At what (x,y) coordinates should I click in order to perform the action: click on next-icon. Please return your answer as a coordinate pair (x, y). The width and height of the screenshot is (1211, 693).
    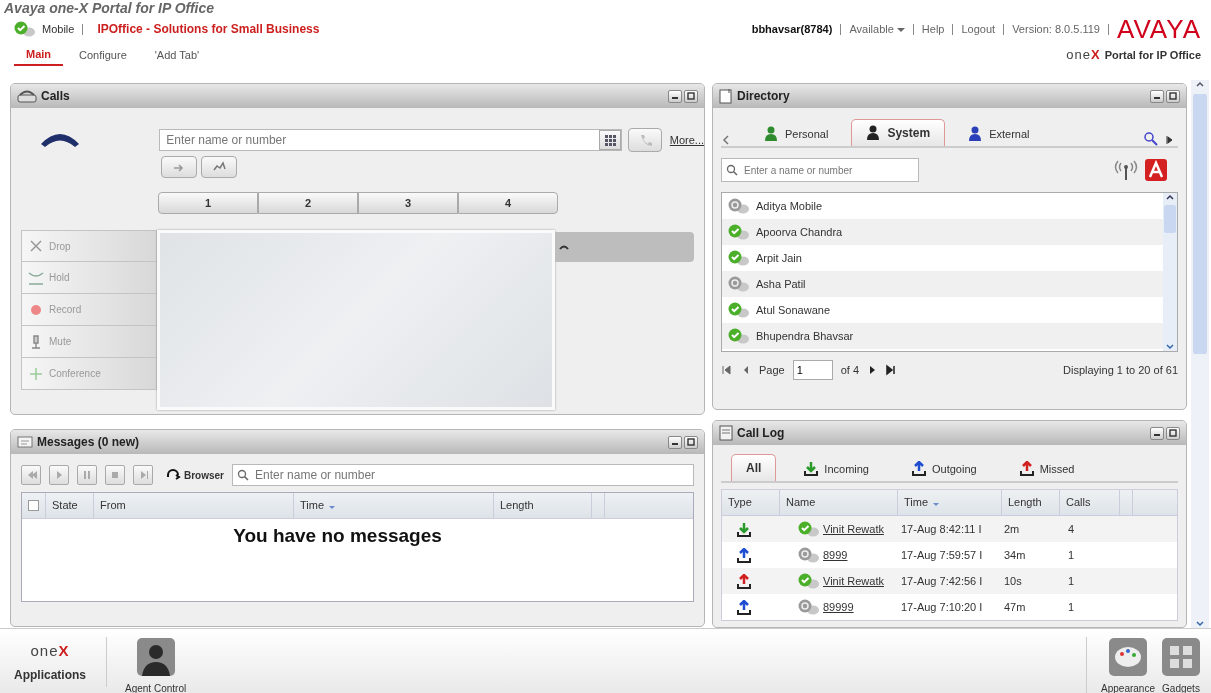
    Looking at the image, I should click on (1169, 140).